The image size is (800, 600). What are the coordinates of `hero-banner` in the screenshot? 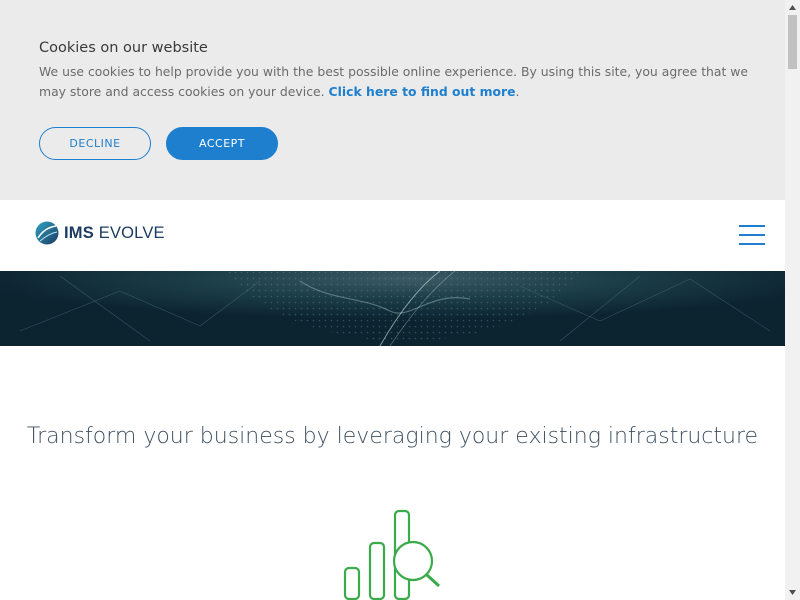 It's located at (392, 308).